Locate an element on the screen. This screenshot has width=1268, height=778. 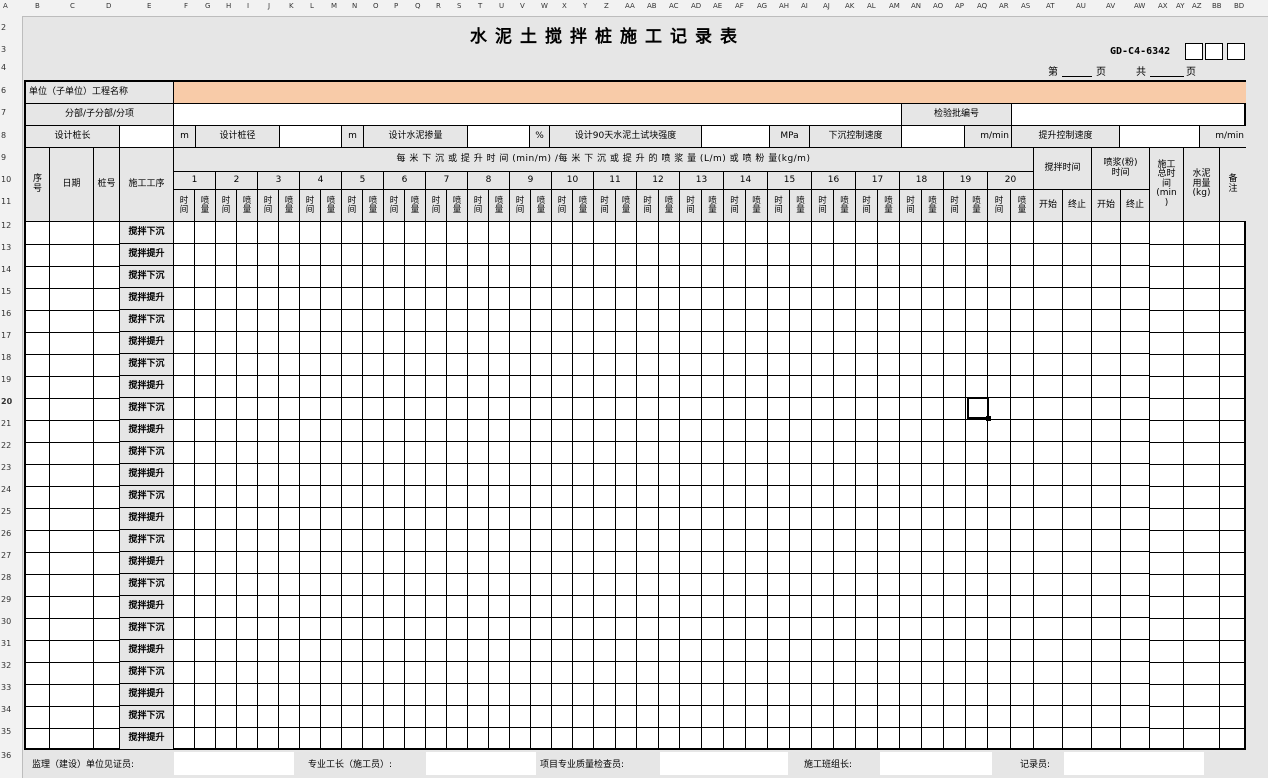
row-header-label: 11 is located at coordinates (10, 201).